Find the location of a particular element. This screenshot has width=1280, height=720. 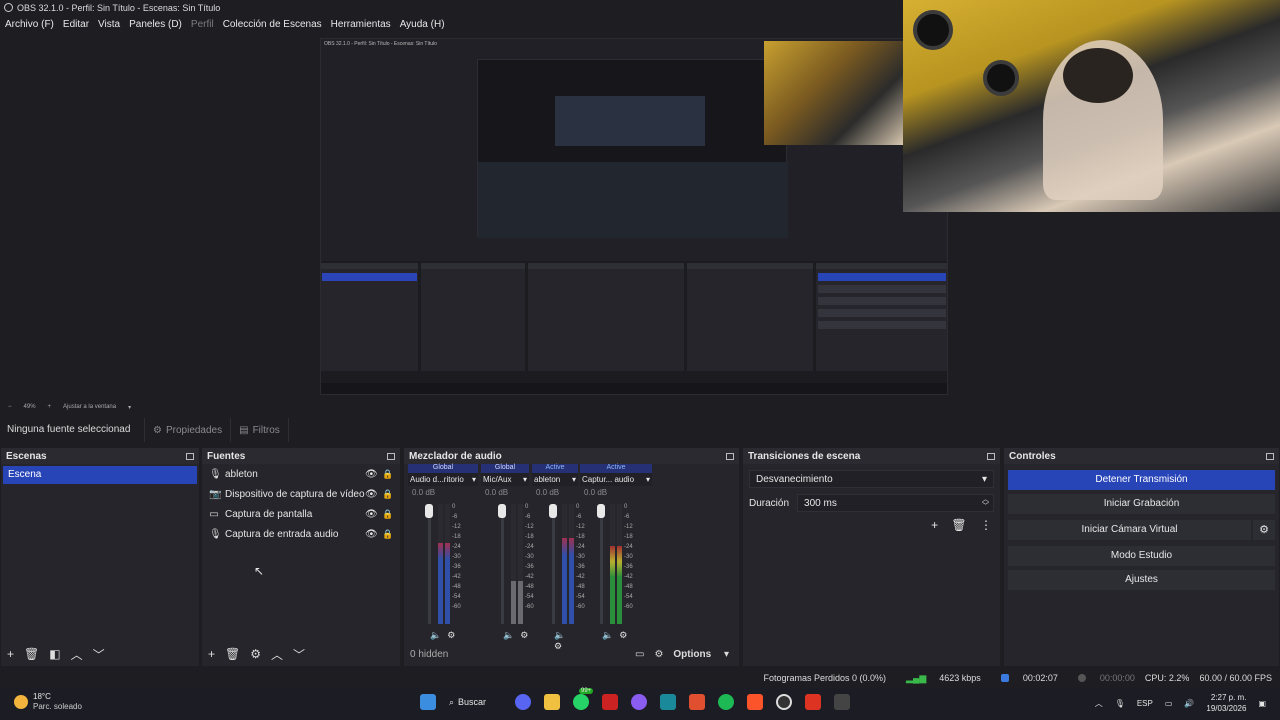

transition-select: Desvanecimiento ▾ is located at coordinates (871, 479).